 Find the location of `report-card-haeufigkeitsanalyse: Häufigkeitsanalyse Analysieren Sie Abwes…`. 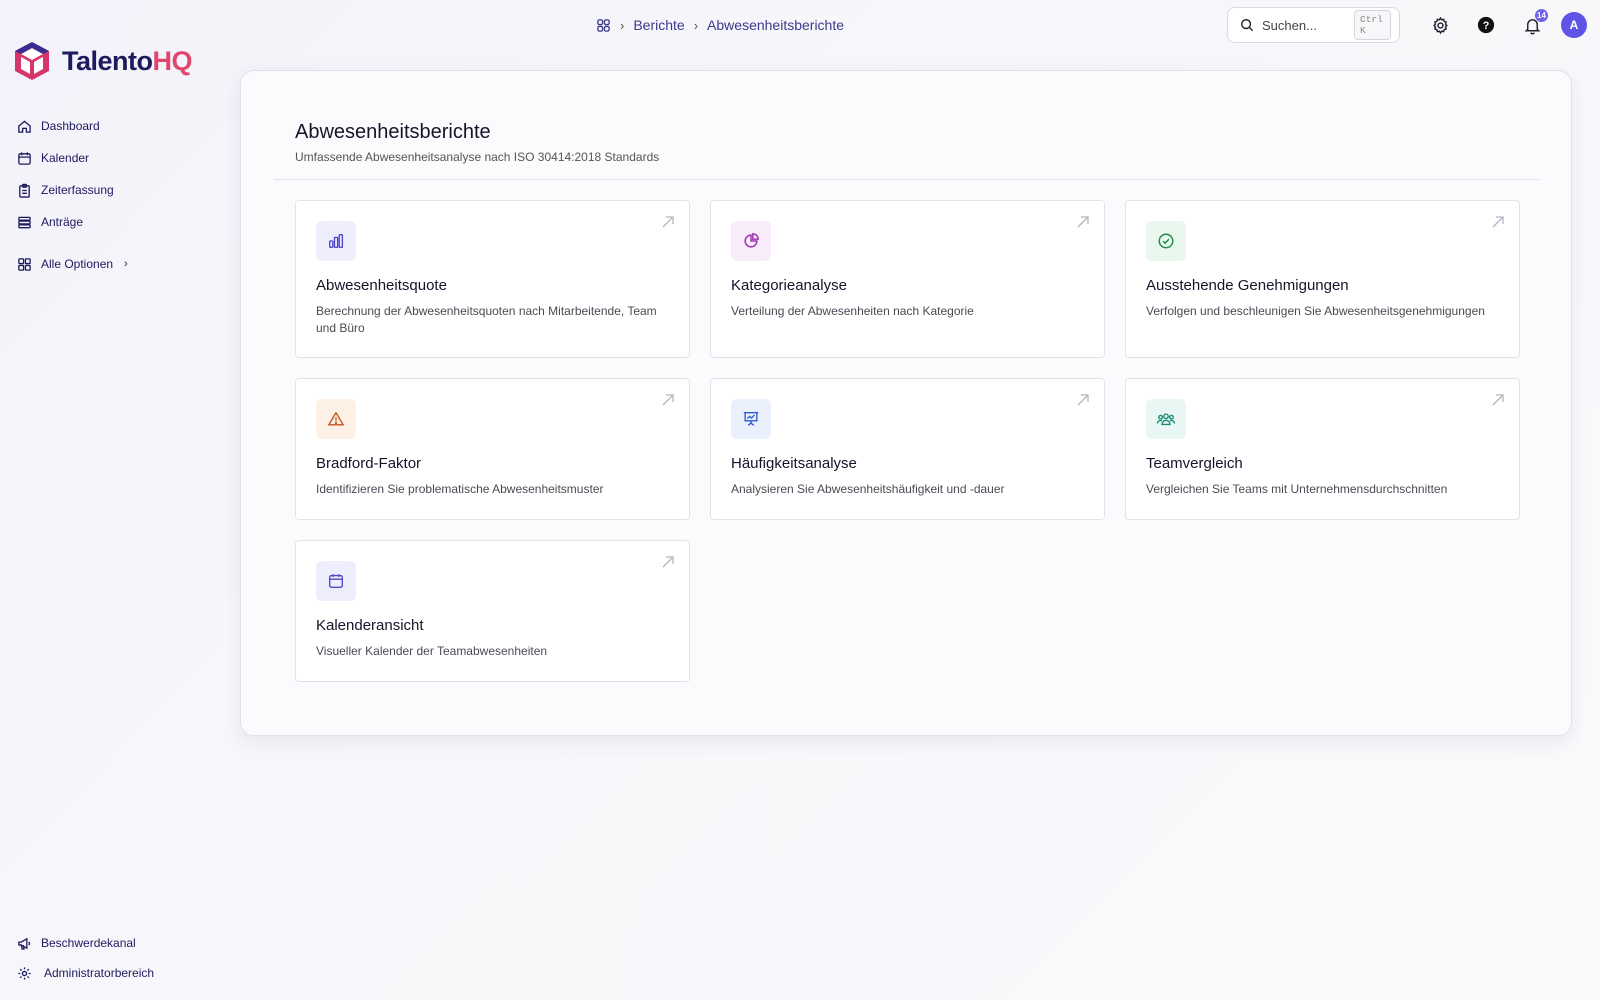

report-card-haeufigkeitsanalyse: Häufigkeitsanalyse Analysieren Sie Abwes… is located at coordinates (907, 449).